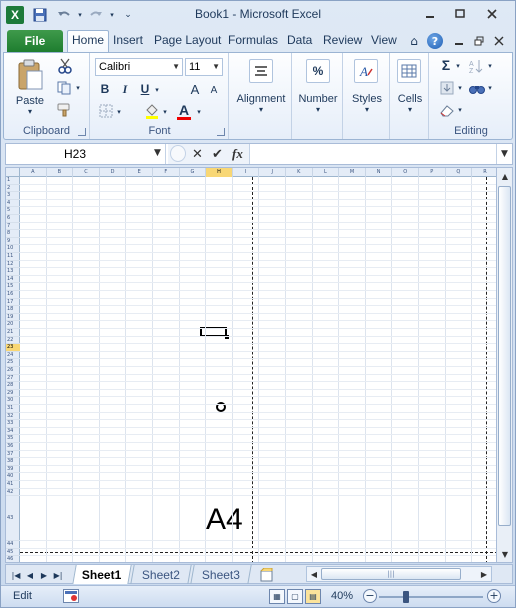  I want to click on row-header-37: 37, so click(13, 455).